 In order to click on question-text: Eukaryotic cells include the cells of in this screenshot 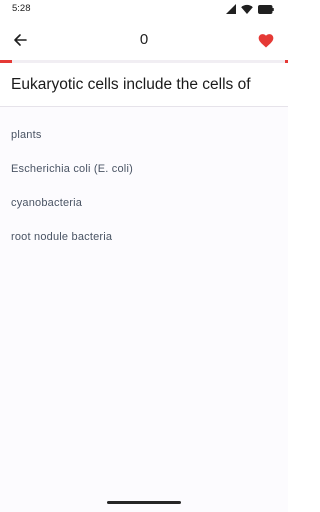, I will do `click(131, 84)`.